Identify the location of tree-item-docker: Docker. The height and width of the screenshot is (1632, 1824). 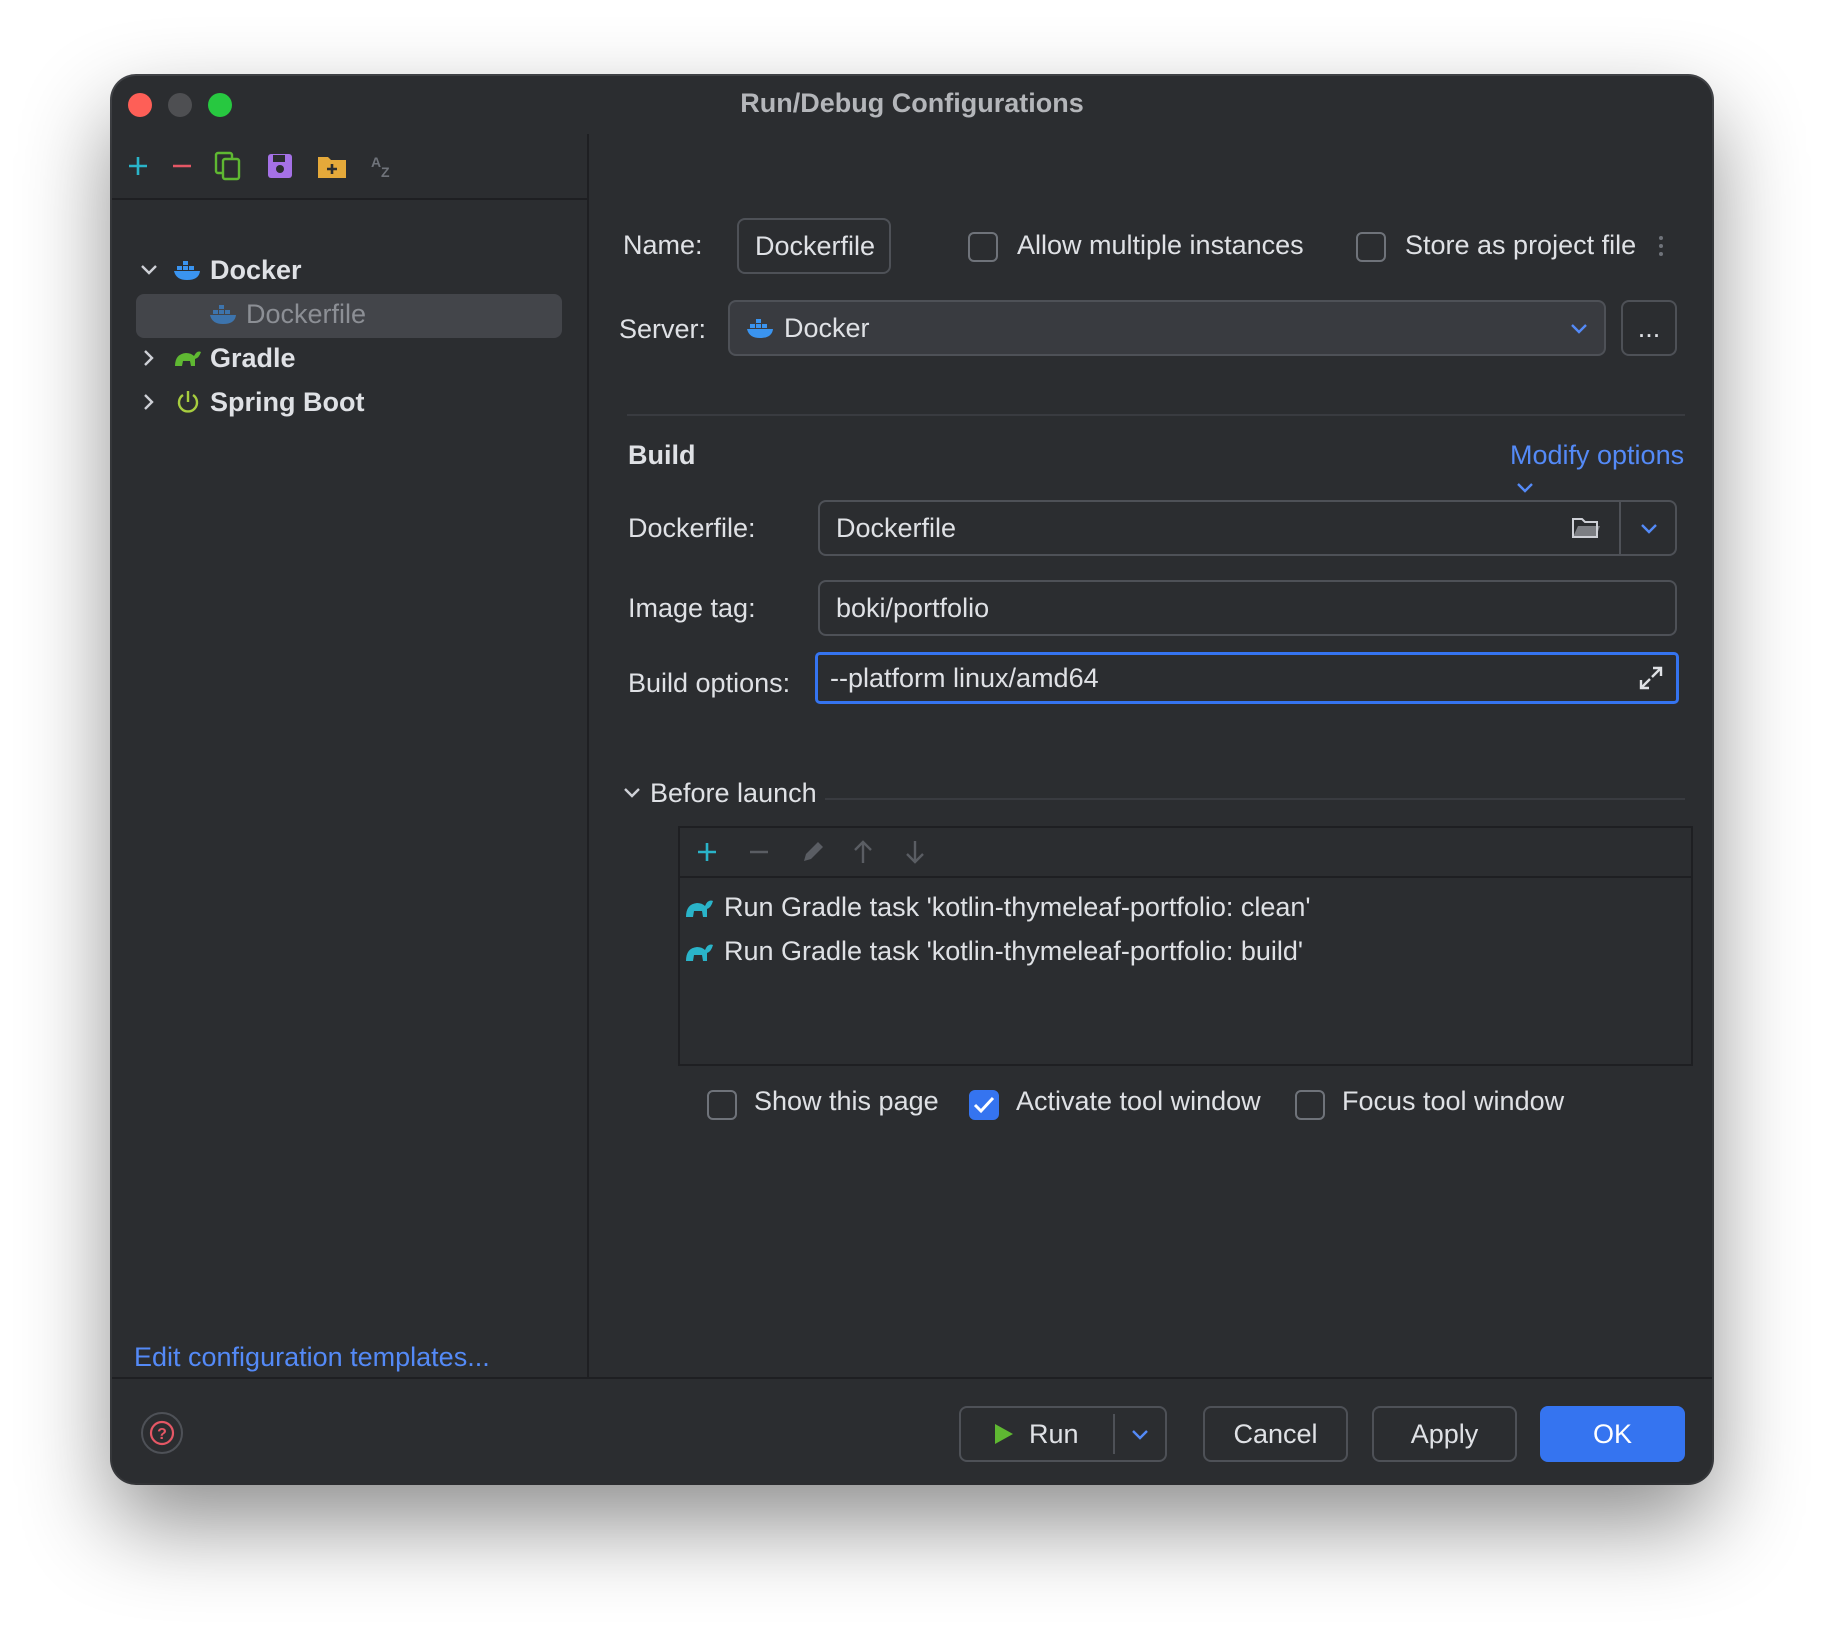
(219, 270).